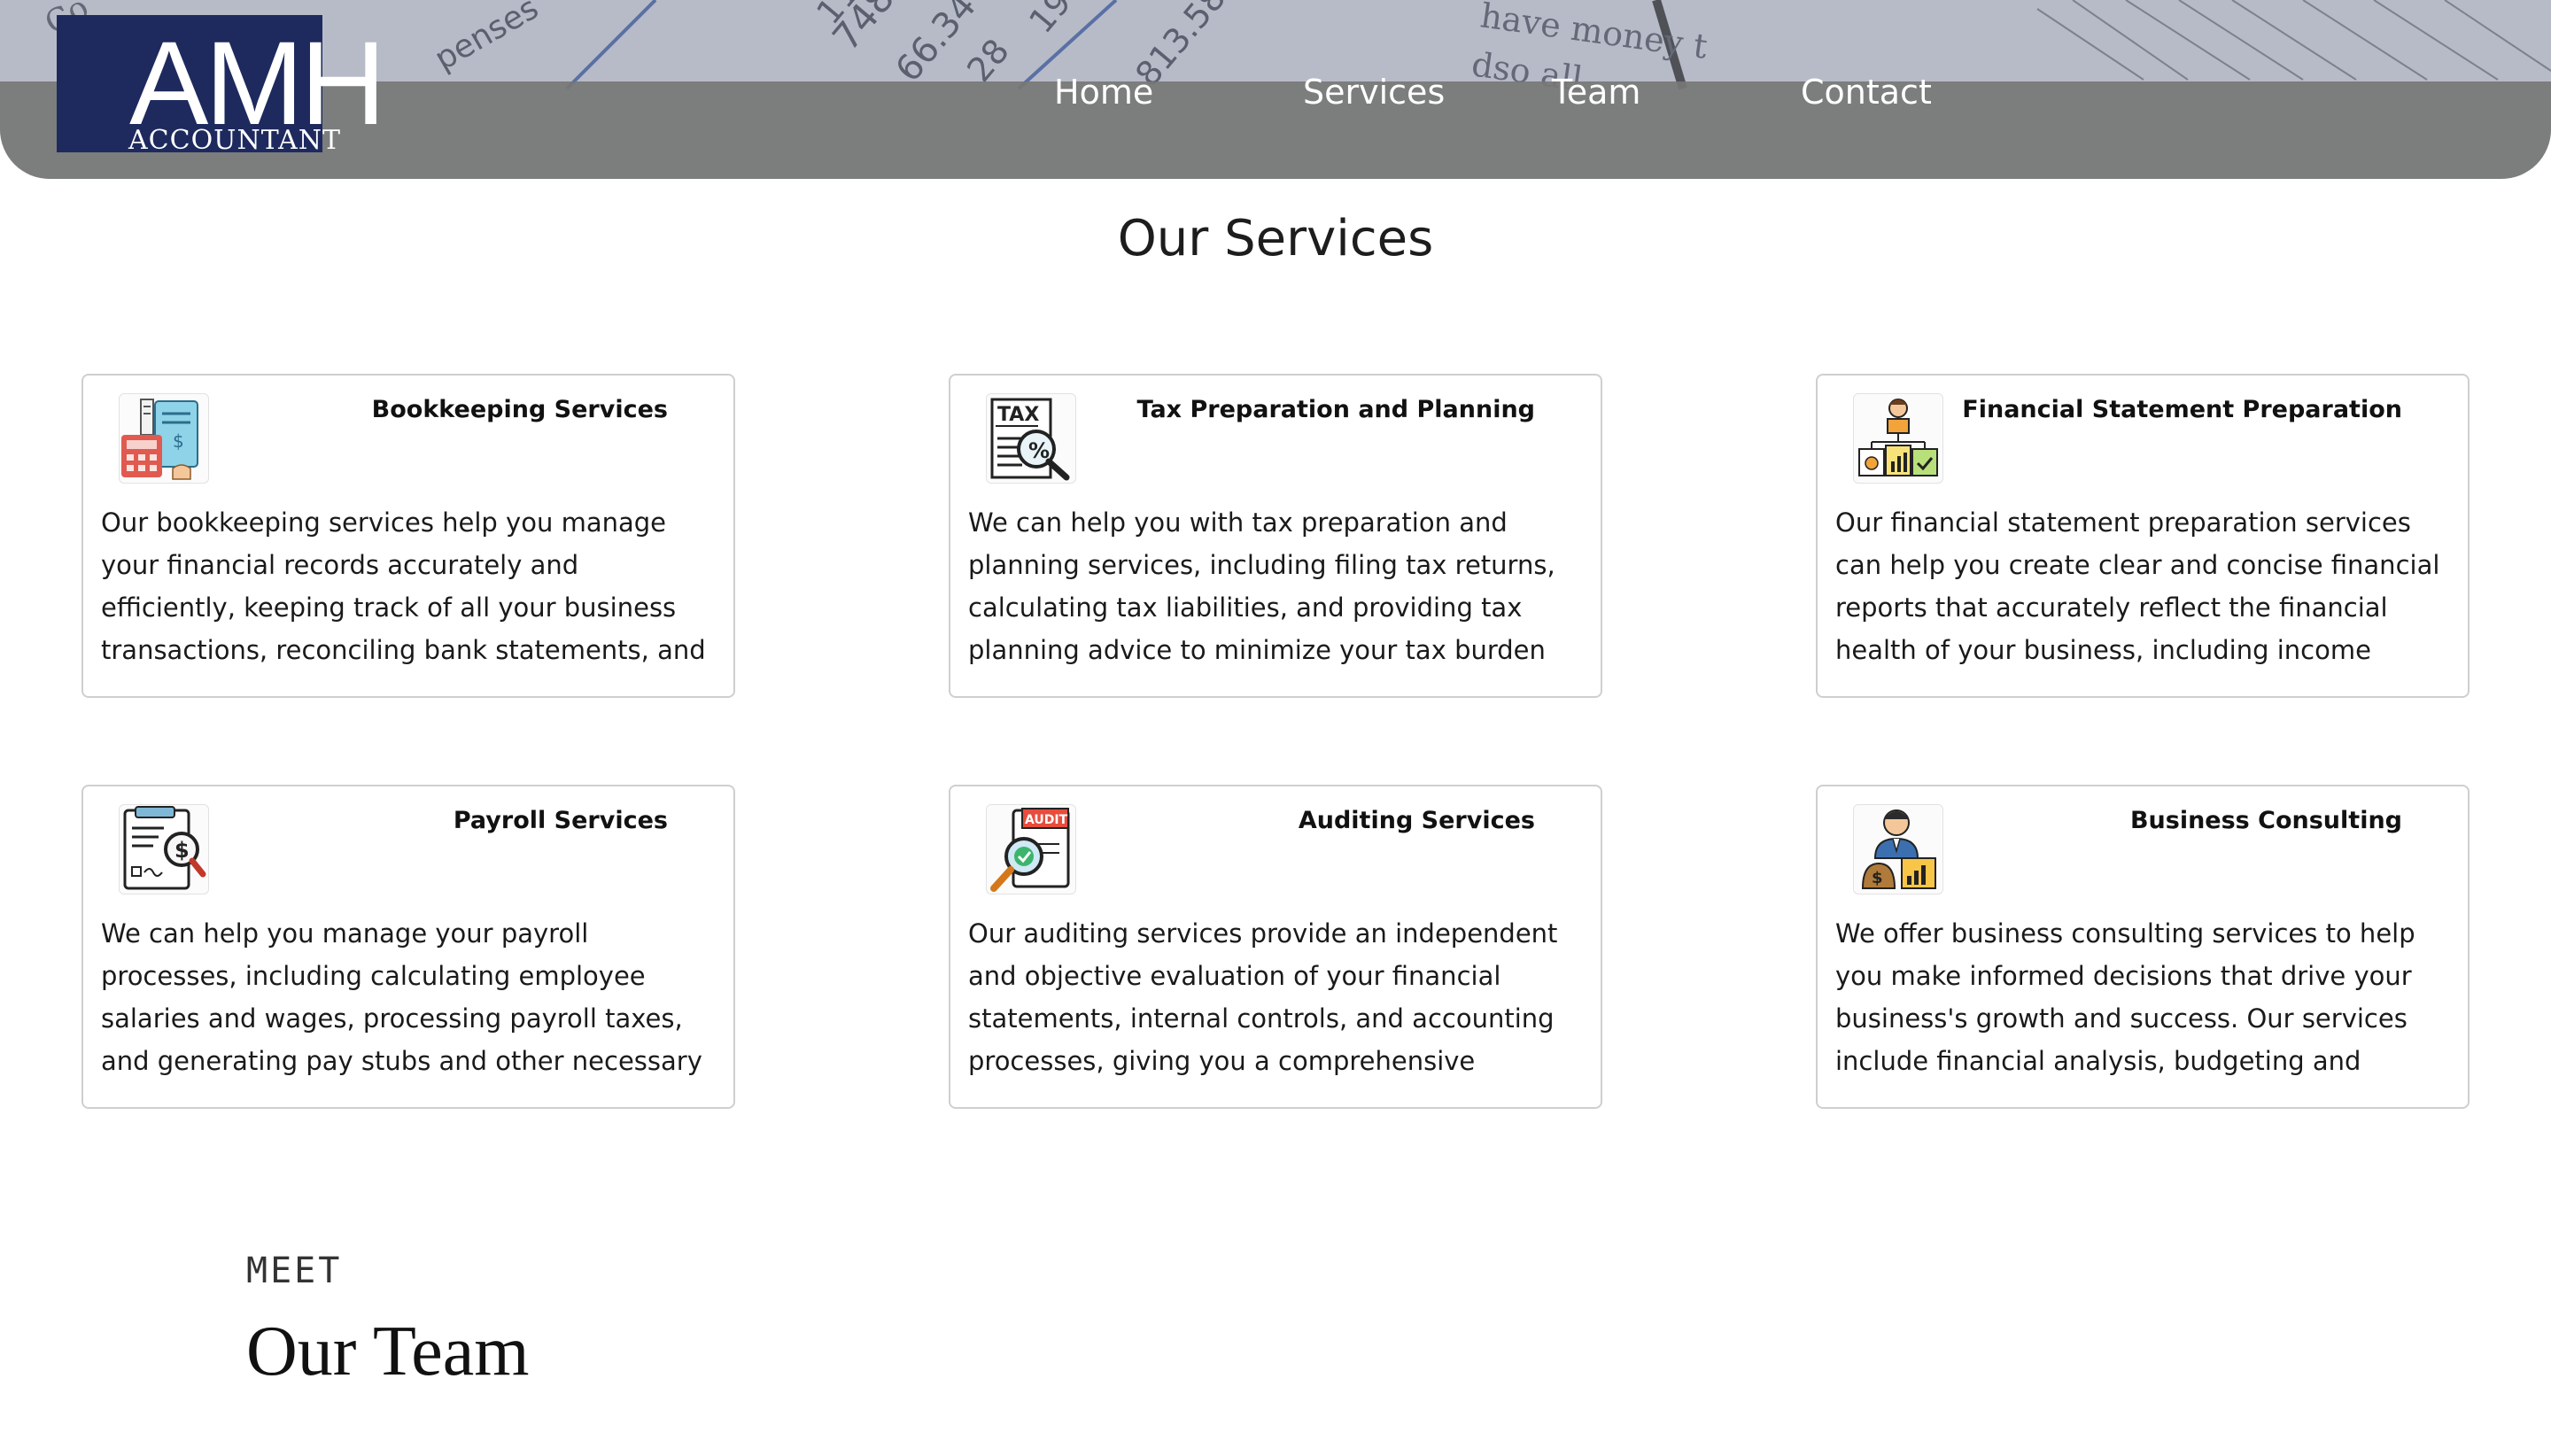  What do you see at coordinates (1335, 409) in the screenshot?
I see `card-title: Tax Preparation and Planning` at bounding box center [1335, 409].